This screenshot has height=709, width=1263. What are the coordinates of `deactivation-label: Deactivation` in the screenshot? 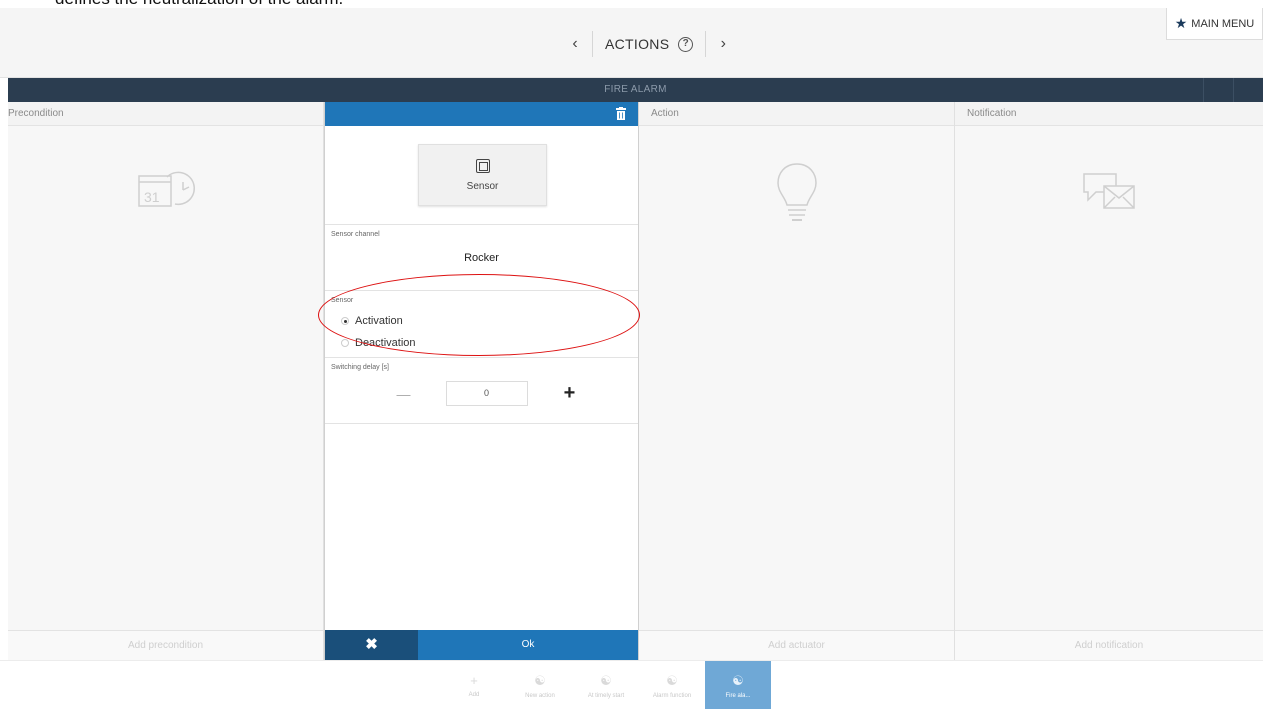 It's located at (385, 343).